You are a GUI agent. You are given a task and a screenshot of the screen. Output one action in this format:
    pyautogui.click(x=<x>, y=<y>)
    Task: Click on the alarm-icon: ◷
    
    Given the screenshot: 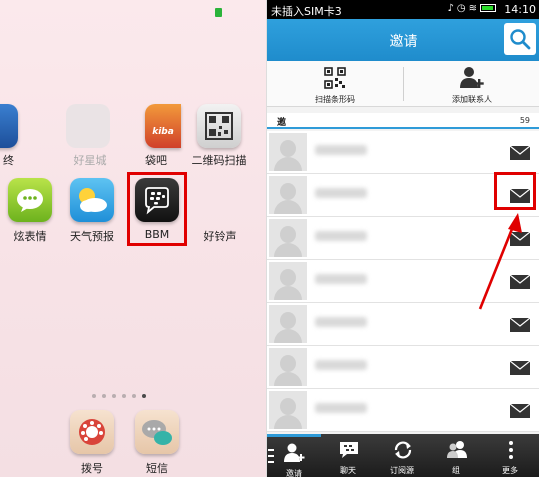 What is the action you would take?
    pyautogui.click(x=462, y=8)
    